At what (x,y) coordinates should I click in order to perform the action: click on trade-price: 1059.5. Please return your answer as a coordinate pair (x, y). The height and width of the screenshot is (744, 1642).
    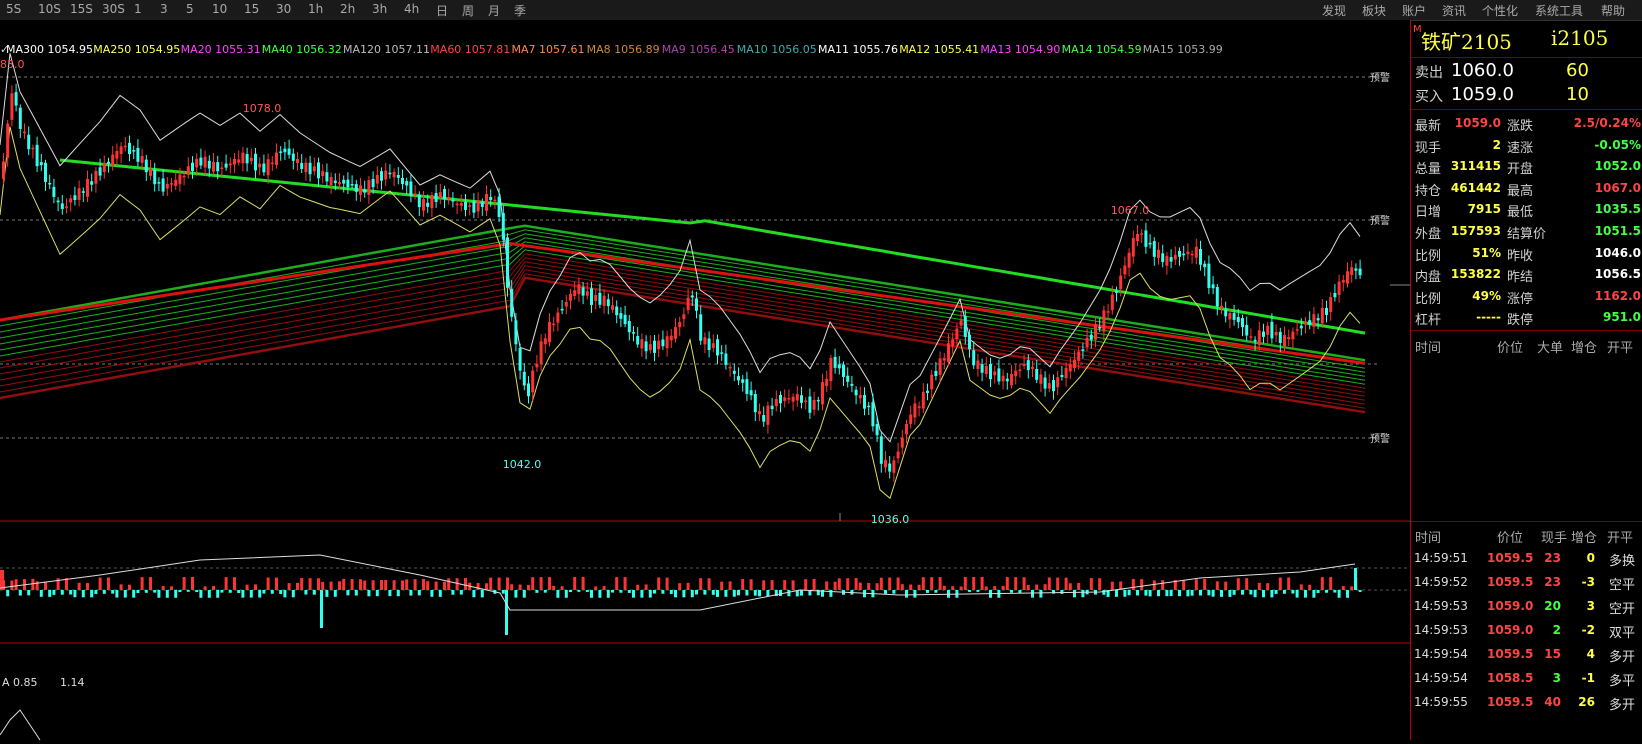
    Looking at the image, I should click on (1510, 702).